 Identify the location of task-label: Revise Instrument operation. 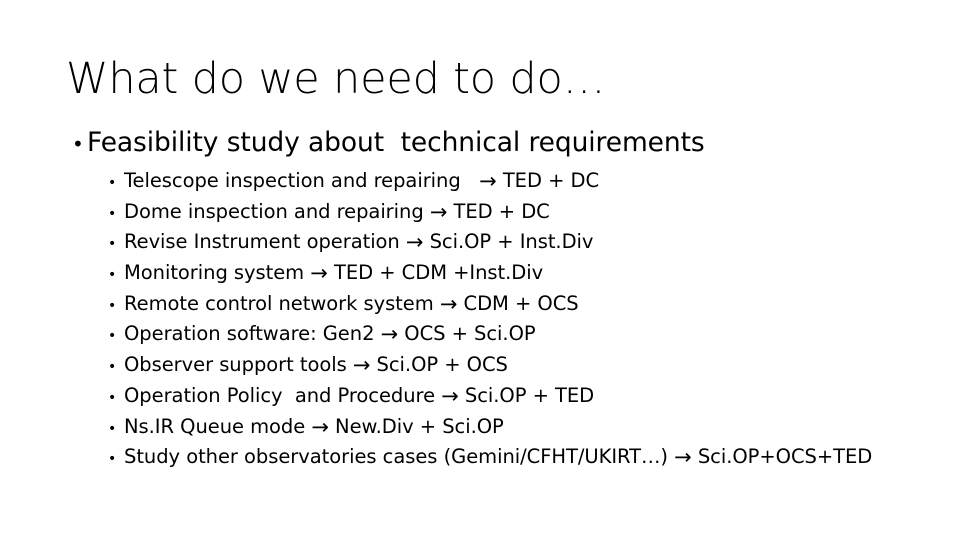
(265, 242).